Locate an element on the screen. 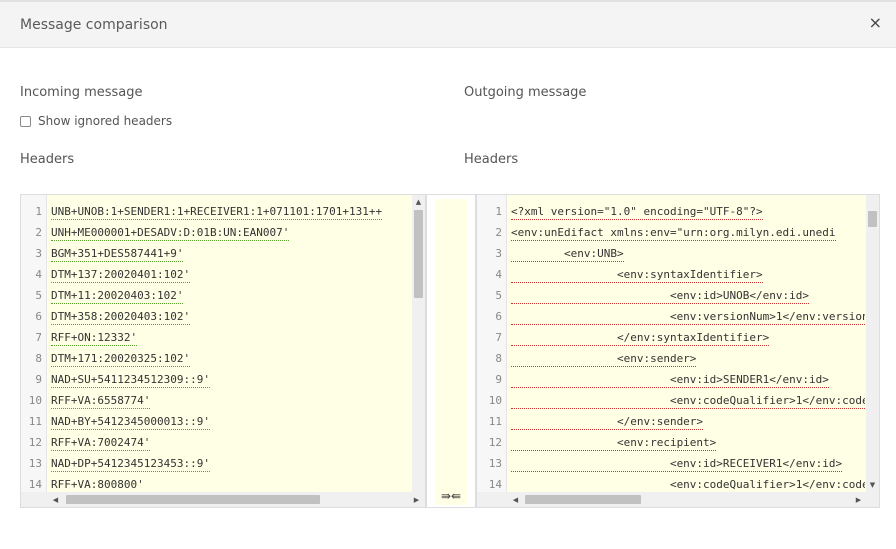  merge-gap-area is located at coordinates (451, 352).